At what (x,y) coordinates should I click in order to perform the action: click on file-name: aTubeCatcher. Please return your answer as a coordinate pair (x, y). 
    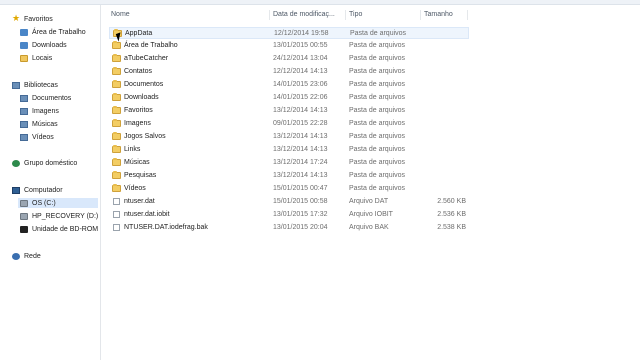
    Looking at the image, I should click on (146, 58).